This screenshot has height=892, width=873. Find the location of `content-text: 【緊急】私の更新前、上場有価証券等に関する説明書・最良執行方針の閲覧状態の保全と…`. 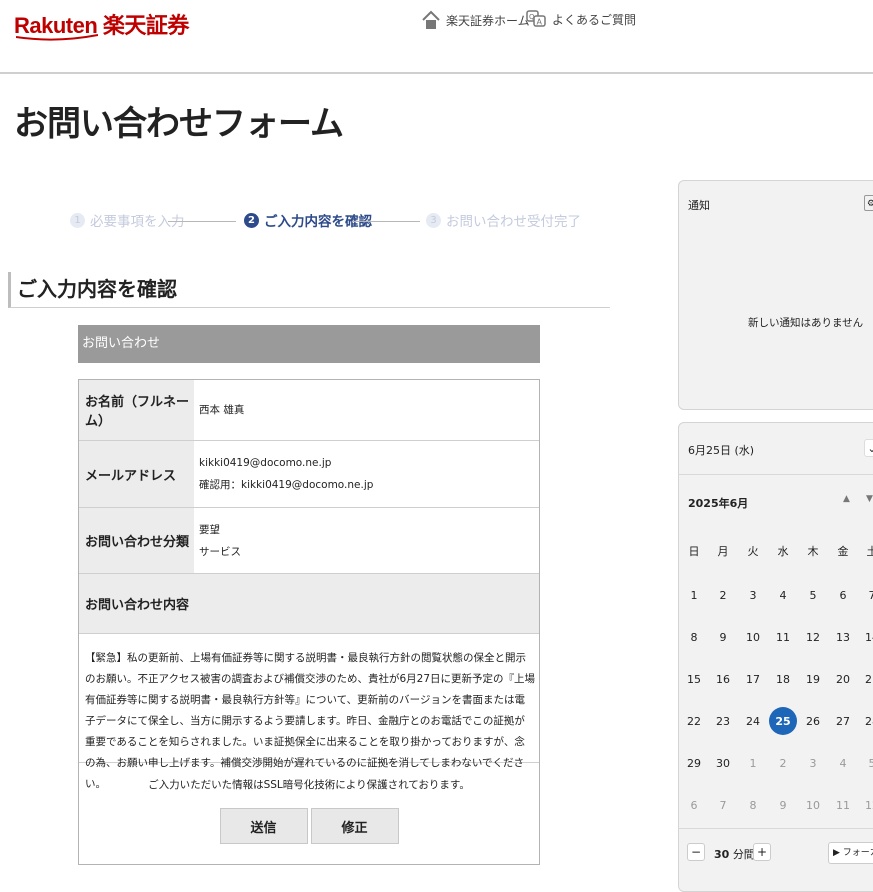

content-text: 【緊急】私の更新前、上場有価証券等に関する説明書・最良執行方針の閲覧状態の保全と… is located at coordinates (309, 712).